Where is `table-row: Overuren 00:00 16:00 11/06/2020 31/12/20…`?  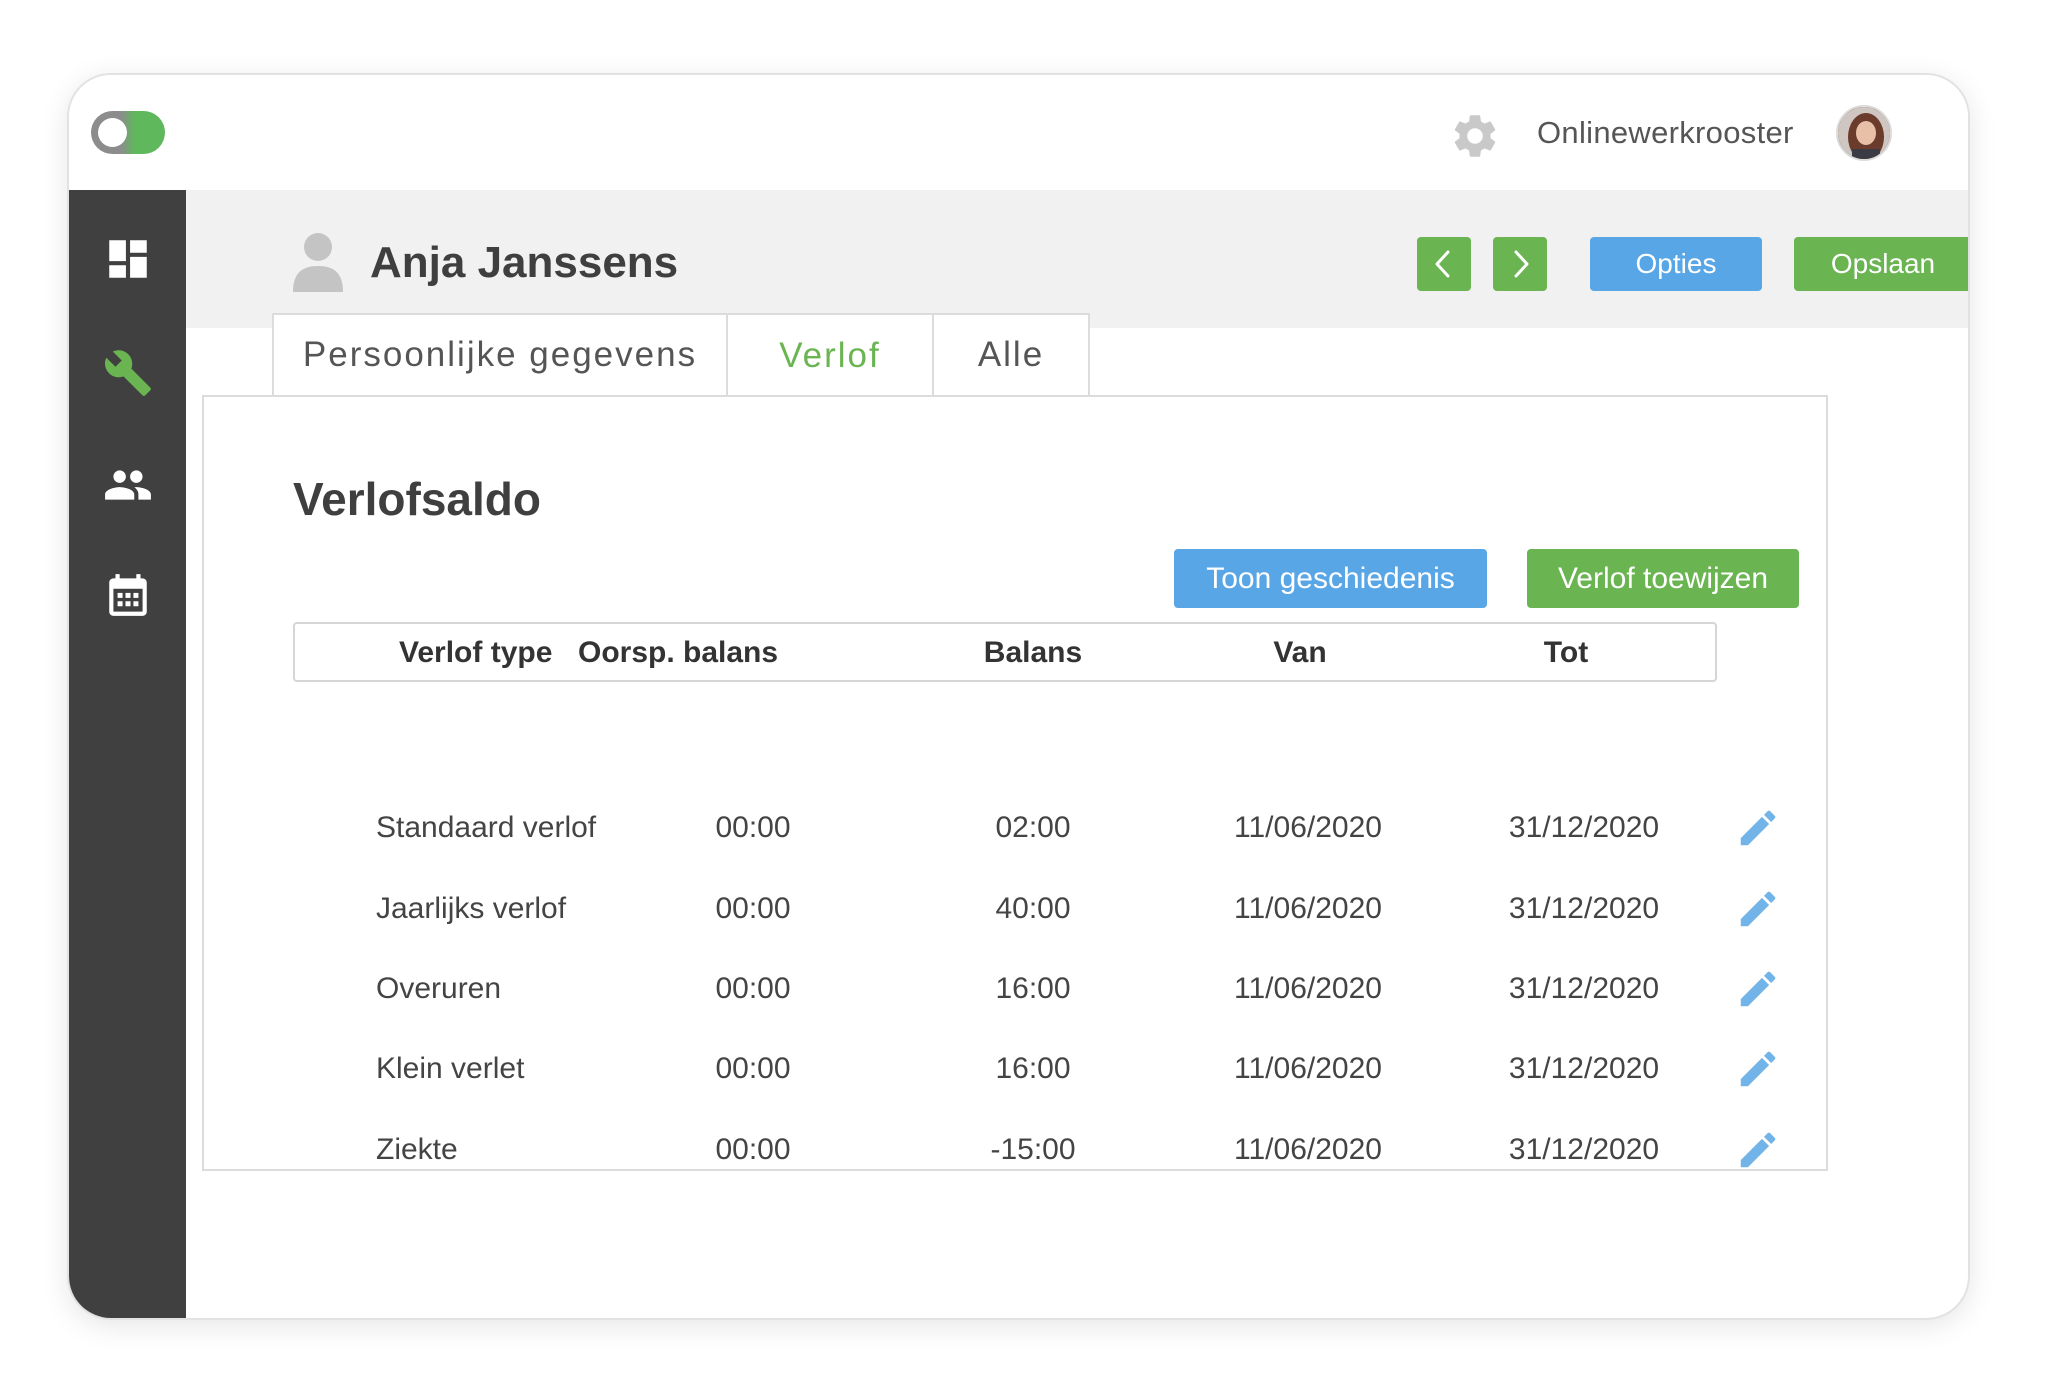
table-row: Overuren 00:00 16:00 11/06/2020 31/12/20… is located at coordinates (1024, 992).